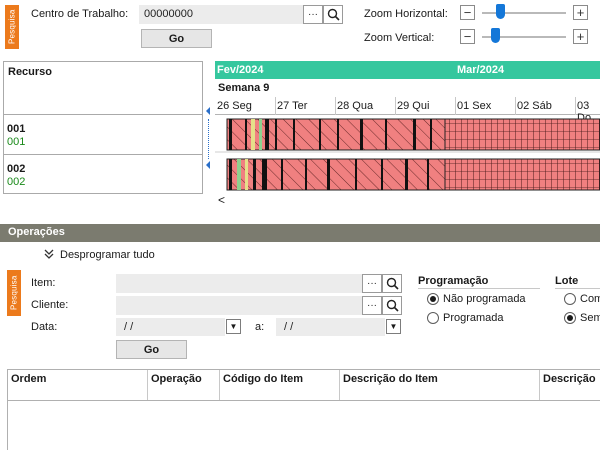 This screenshot has height=450, width=600. Describe the element at coordinates (103, 135) in the screenshot. I see `resource-row: 001 001` at that location.